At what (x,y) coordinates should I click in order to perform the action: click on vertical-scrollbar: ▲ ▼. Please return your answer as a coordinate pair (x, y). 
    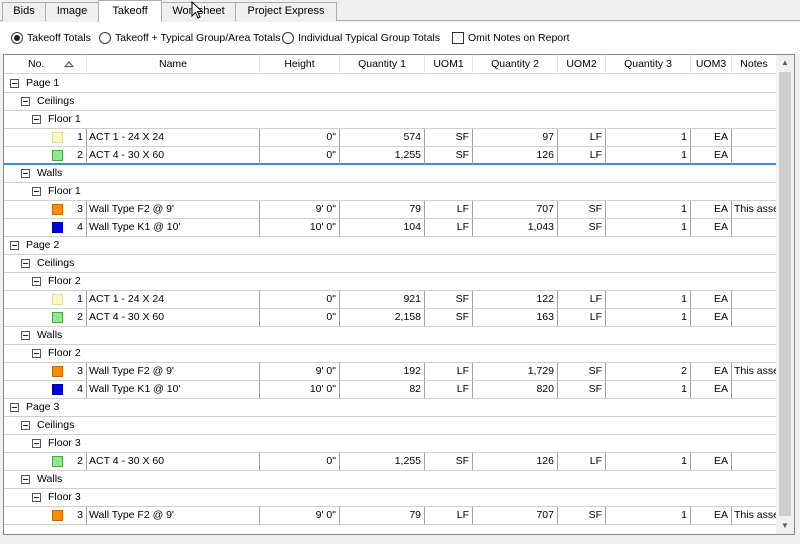
    Looking at the image, I should click on (785, 294).